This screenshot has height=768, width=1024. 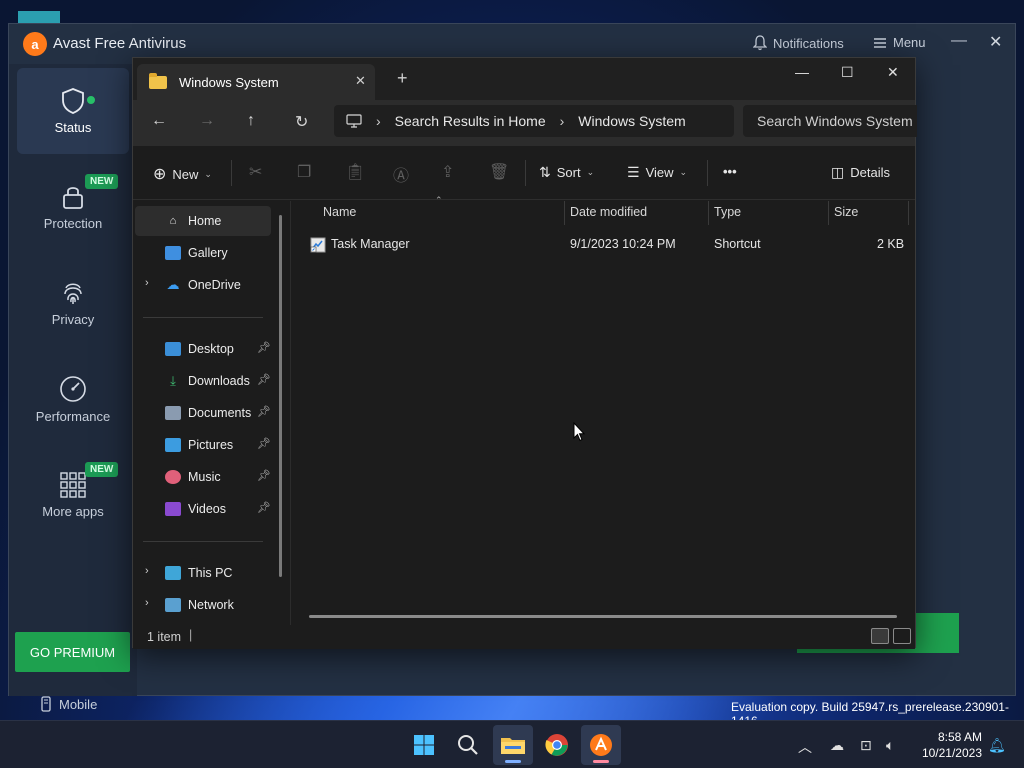 I want to click on paste-icon: 📋︎, so click(x=355, y=172).